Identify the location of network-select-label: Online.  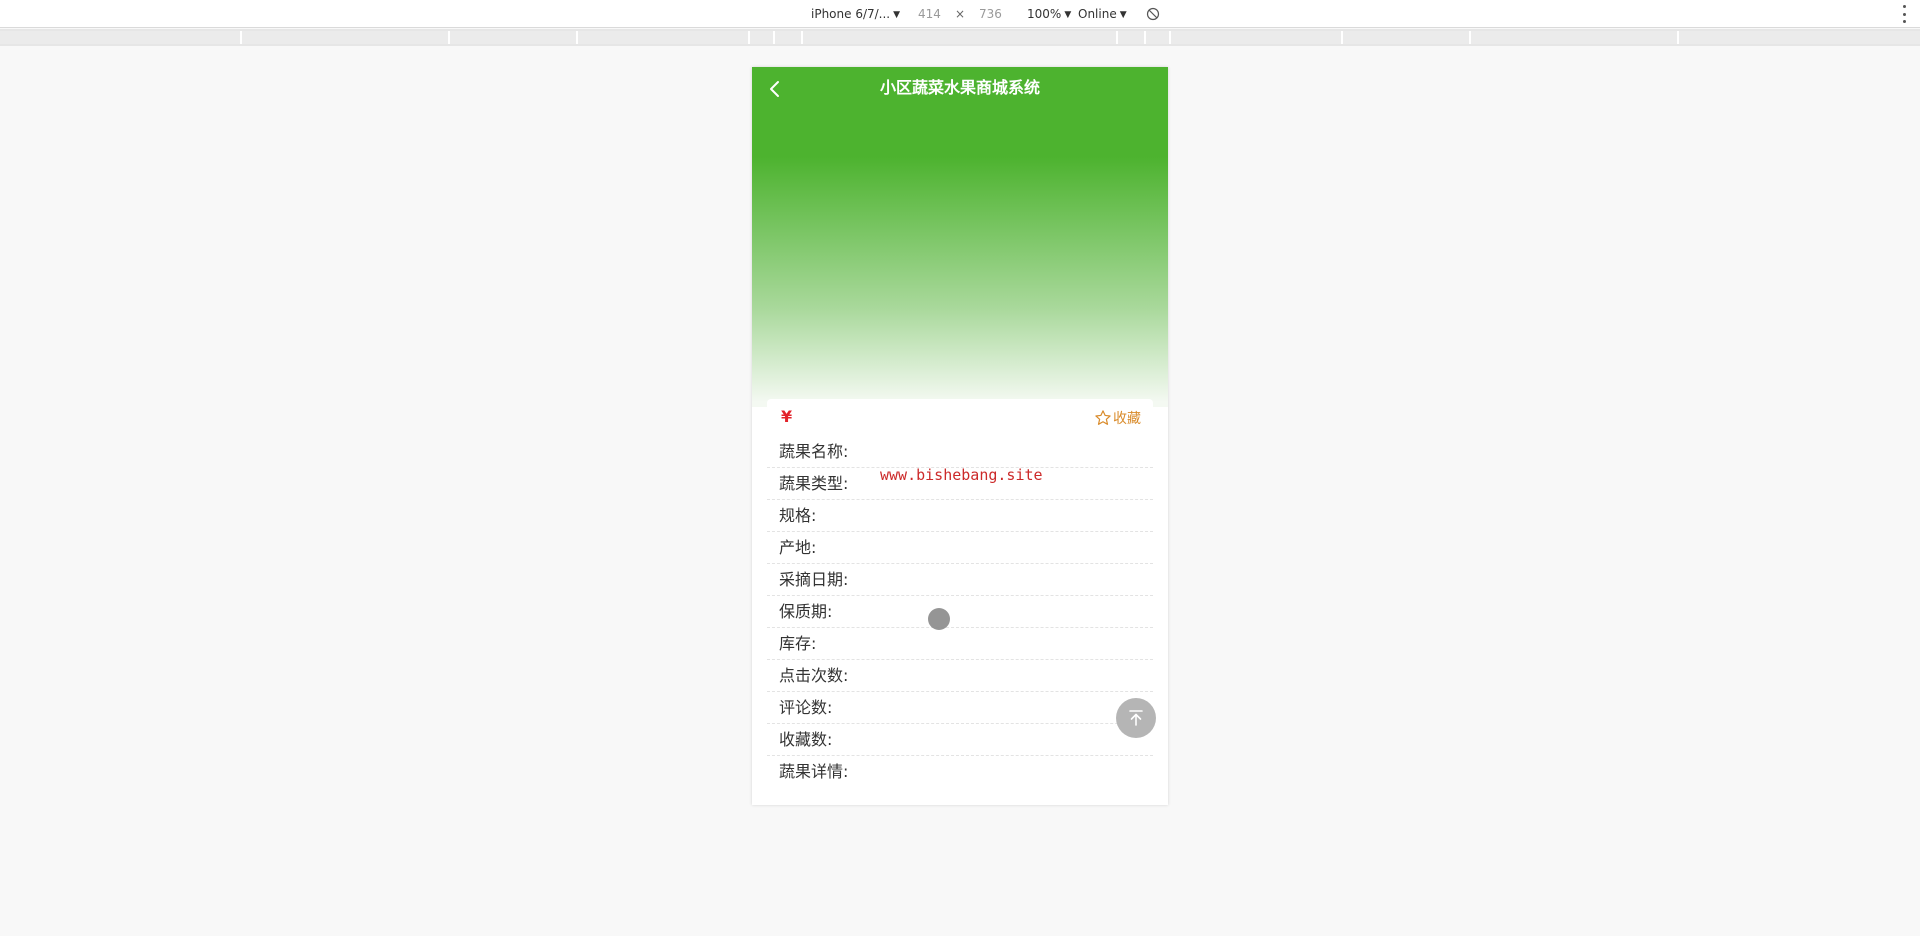
(1097, 14).